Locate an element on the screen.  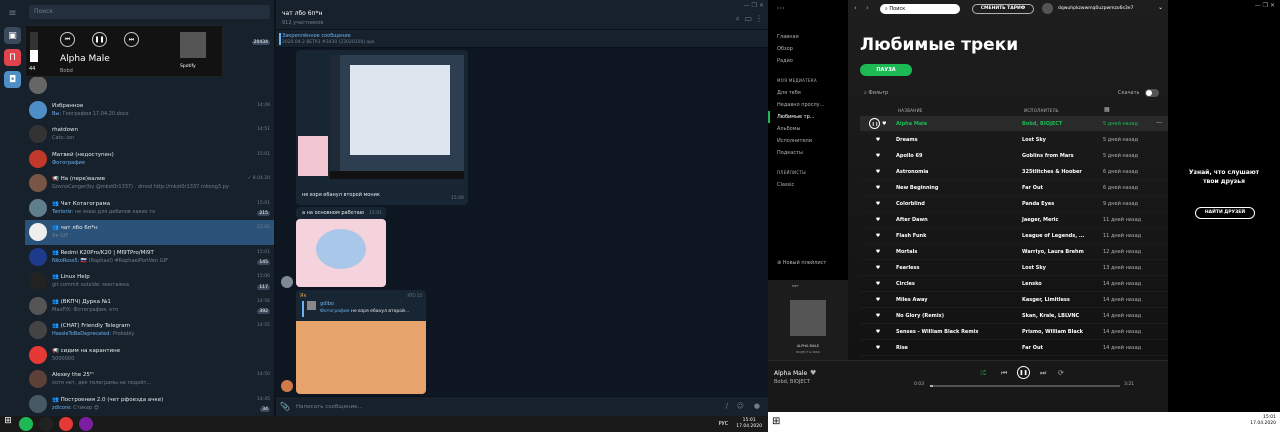
track-artist: Jaeger, Meric is located at coordinates (1062, 220).